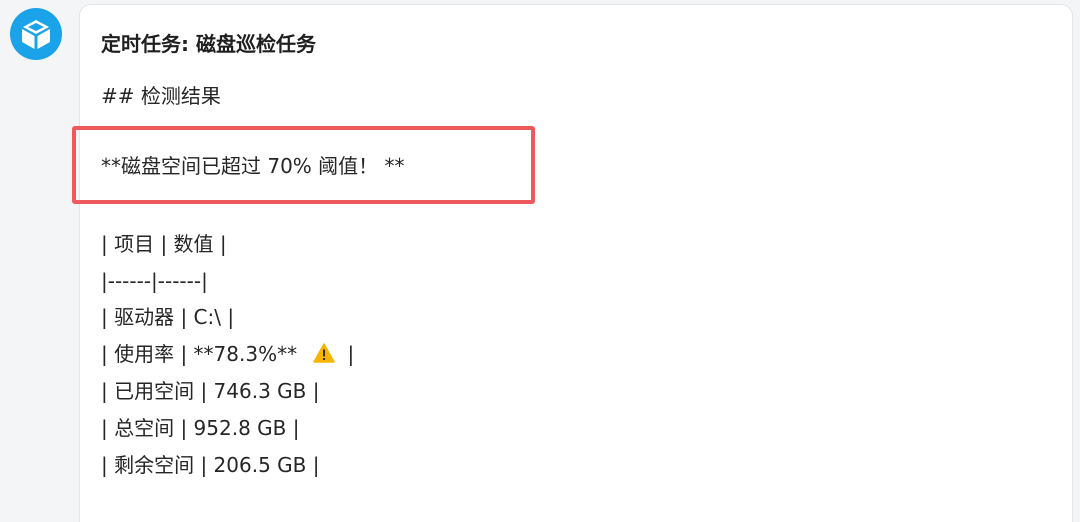  I want to click on usage-row-text: | 使用率 | **78.3%**, so click(202, 354).